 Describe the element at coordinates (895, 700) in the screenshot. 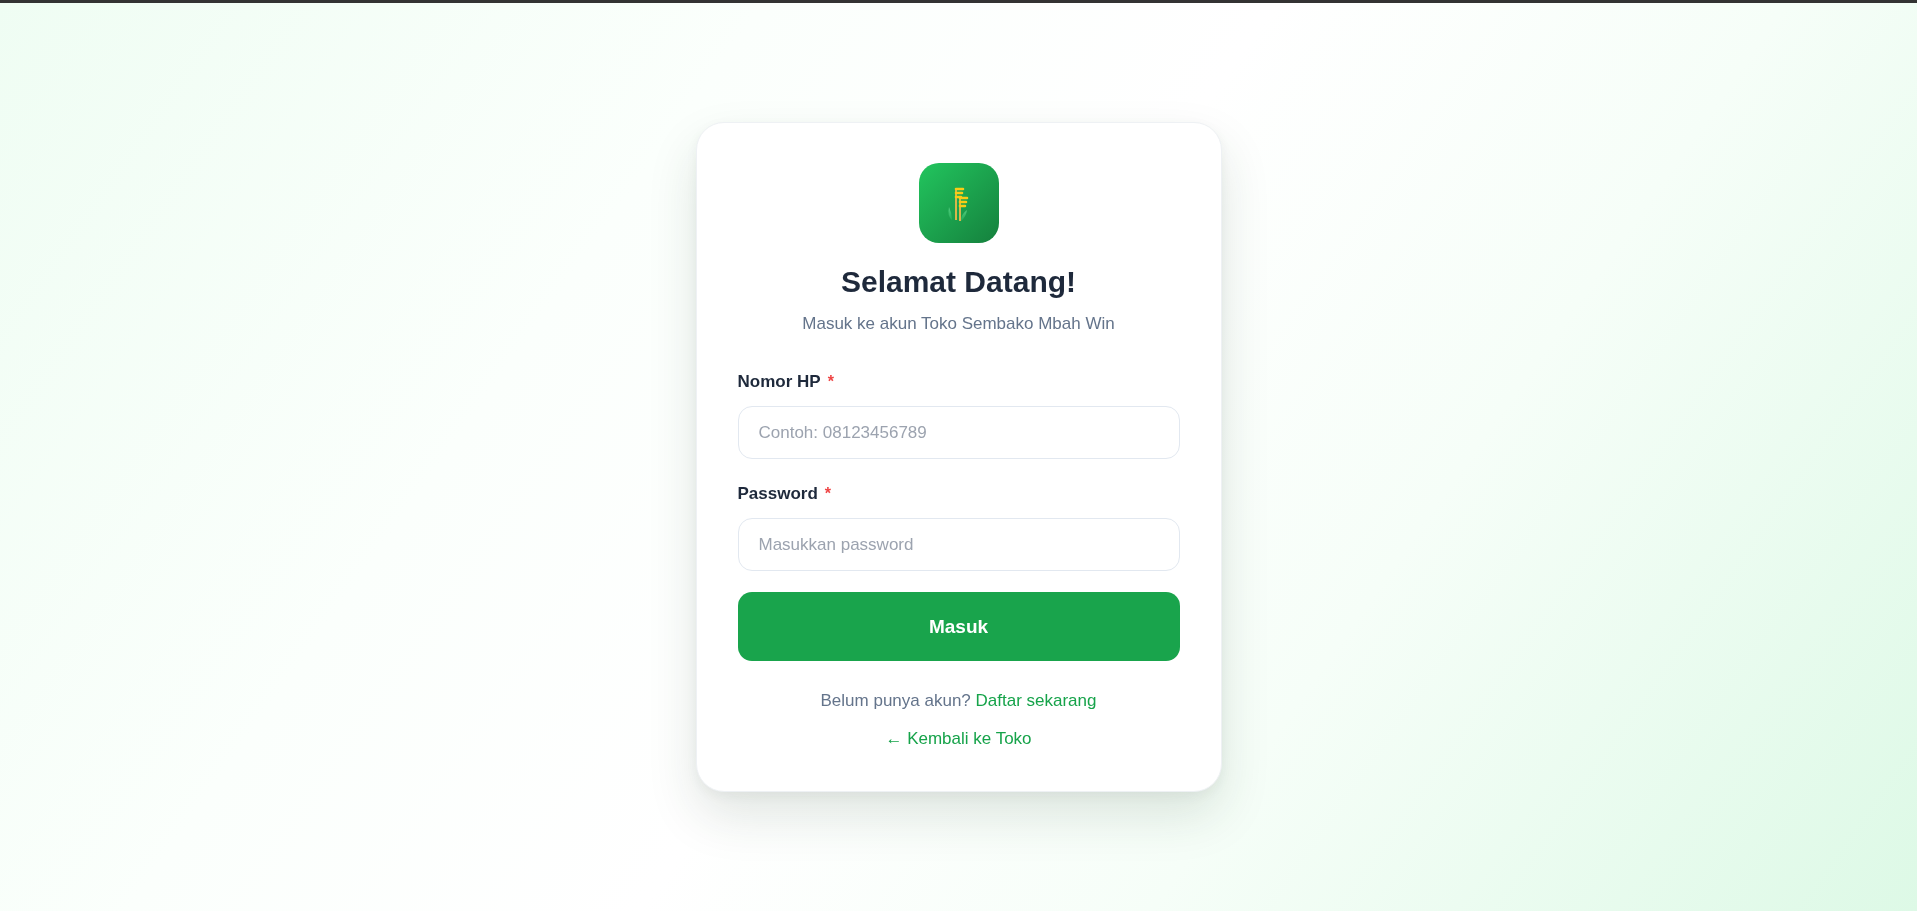

I see `signup-prompt: Belum punya akun?` at that location.